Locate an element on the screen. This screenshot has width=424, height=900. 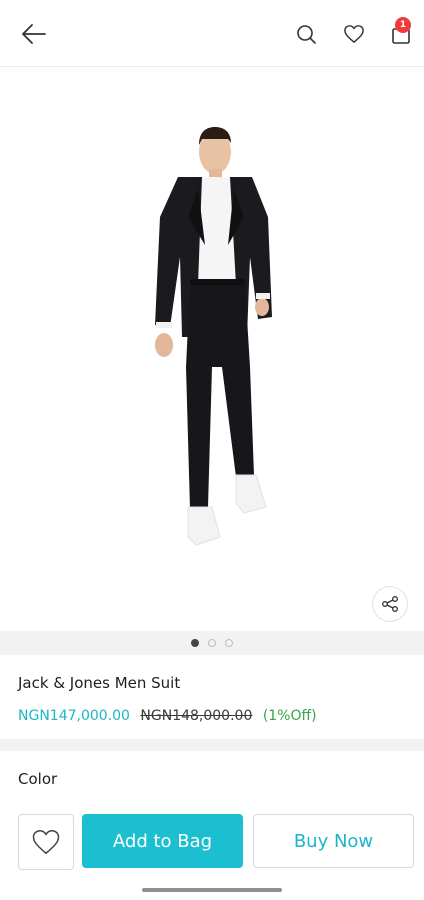
price-row: NGN147,000.00 NGN148,000.00 (1%Off) is located at coordinates (167, 716).